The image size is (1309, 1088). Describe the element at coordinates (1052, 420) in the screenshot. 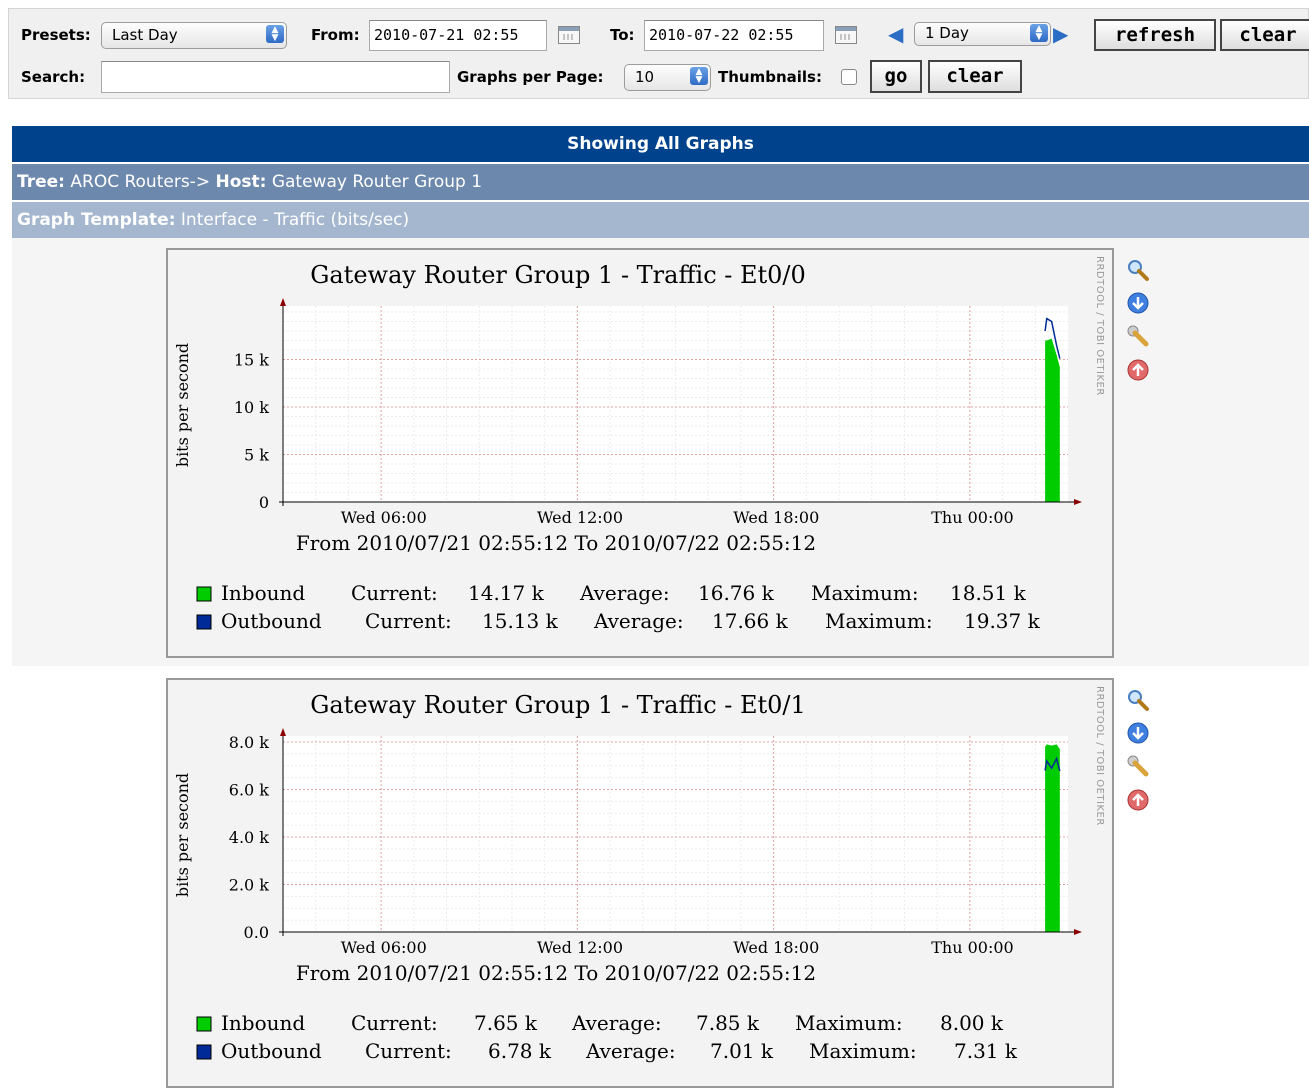

I see `inbound-area` at that location.